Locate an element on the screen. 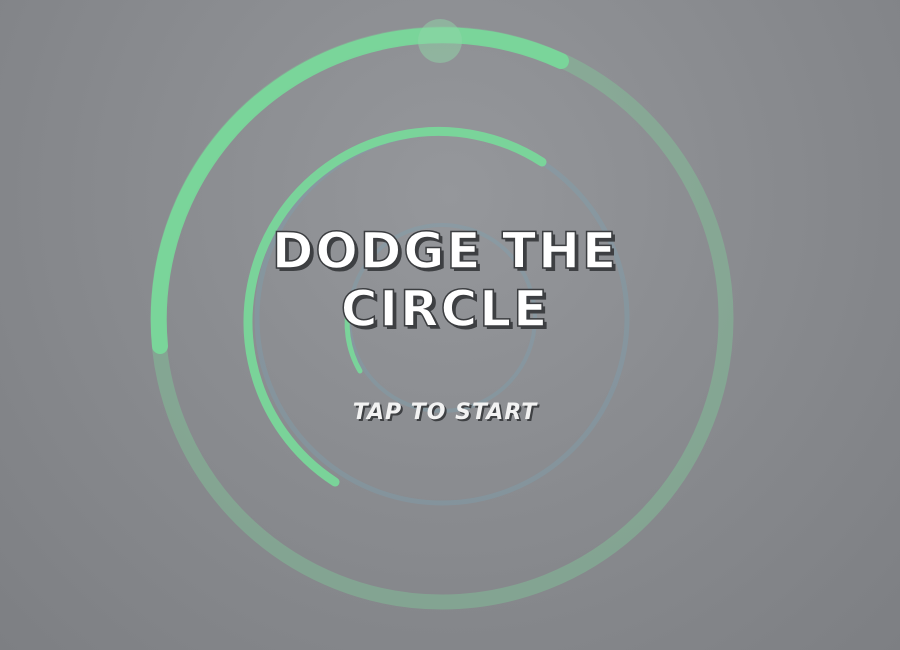 This screenshot has width=900, height=650. title-line-2: CIRCLE is located at coordinates (445, 309).